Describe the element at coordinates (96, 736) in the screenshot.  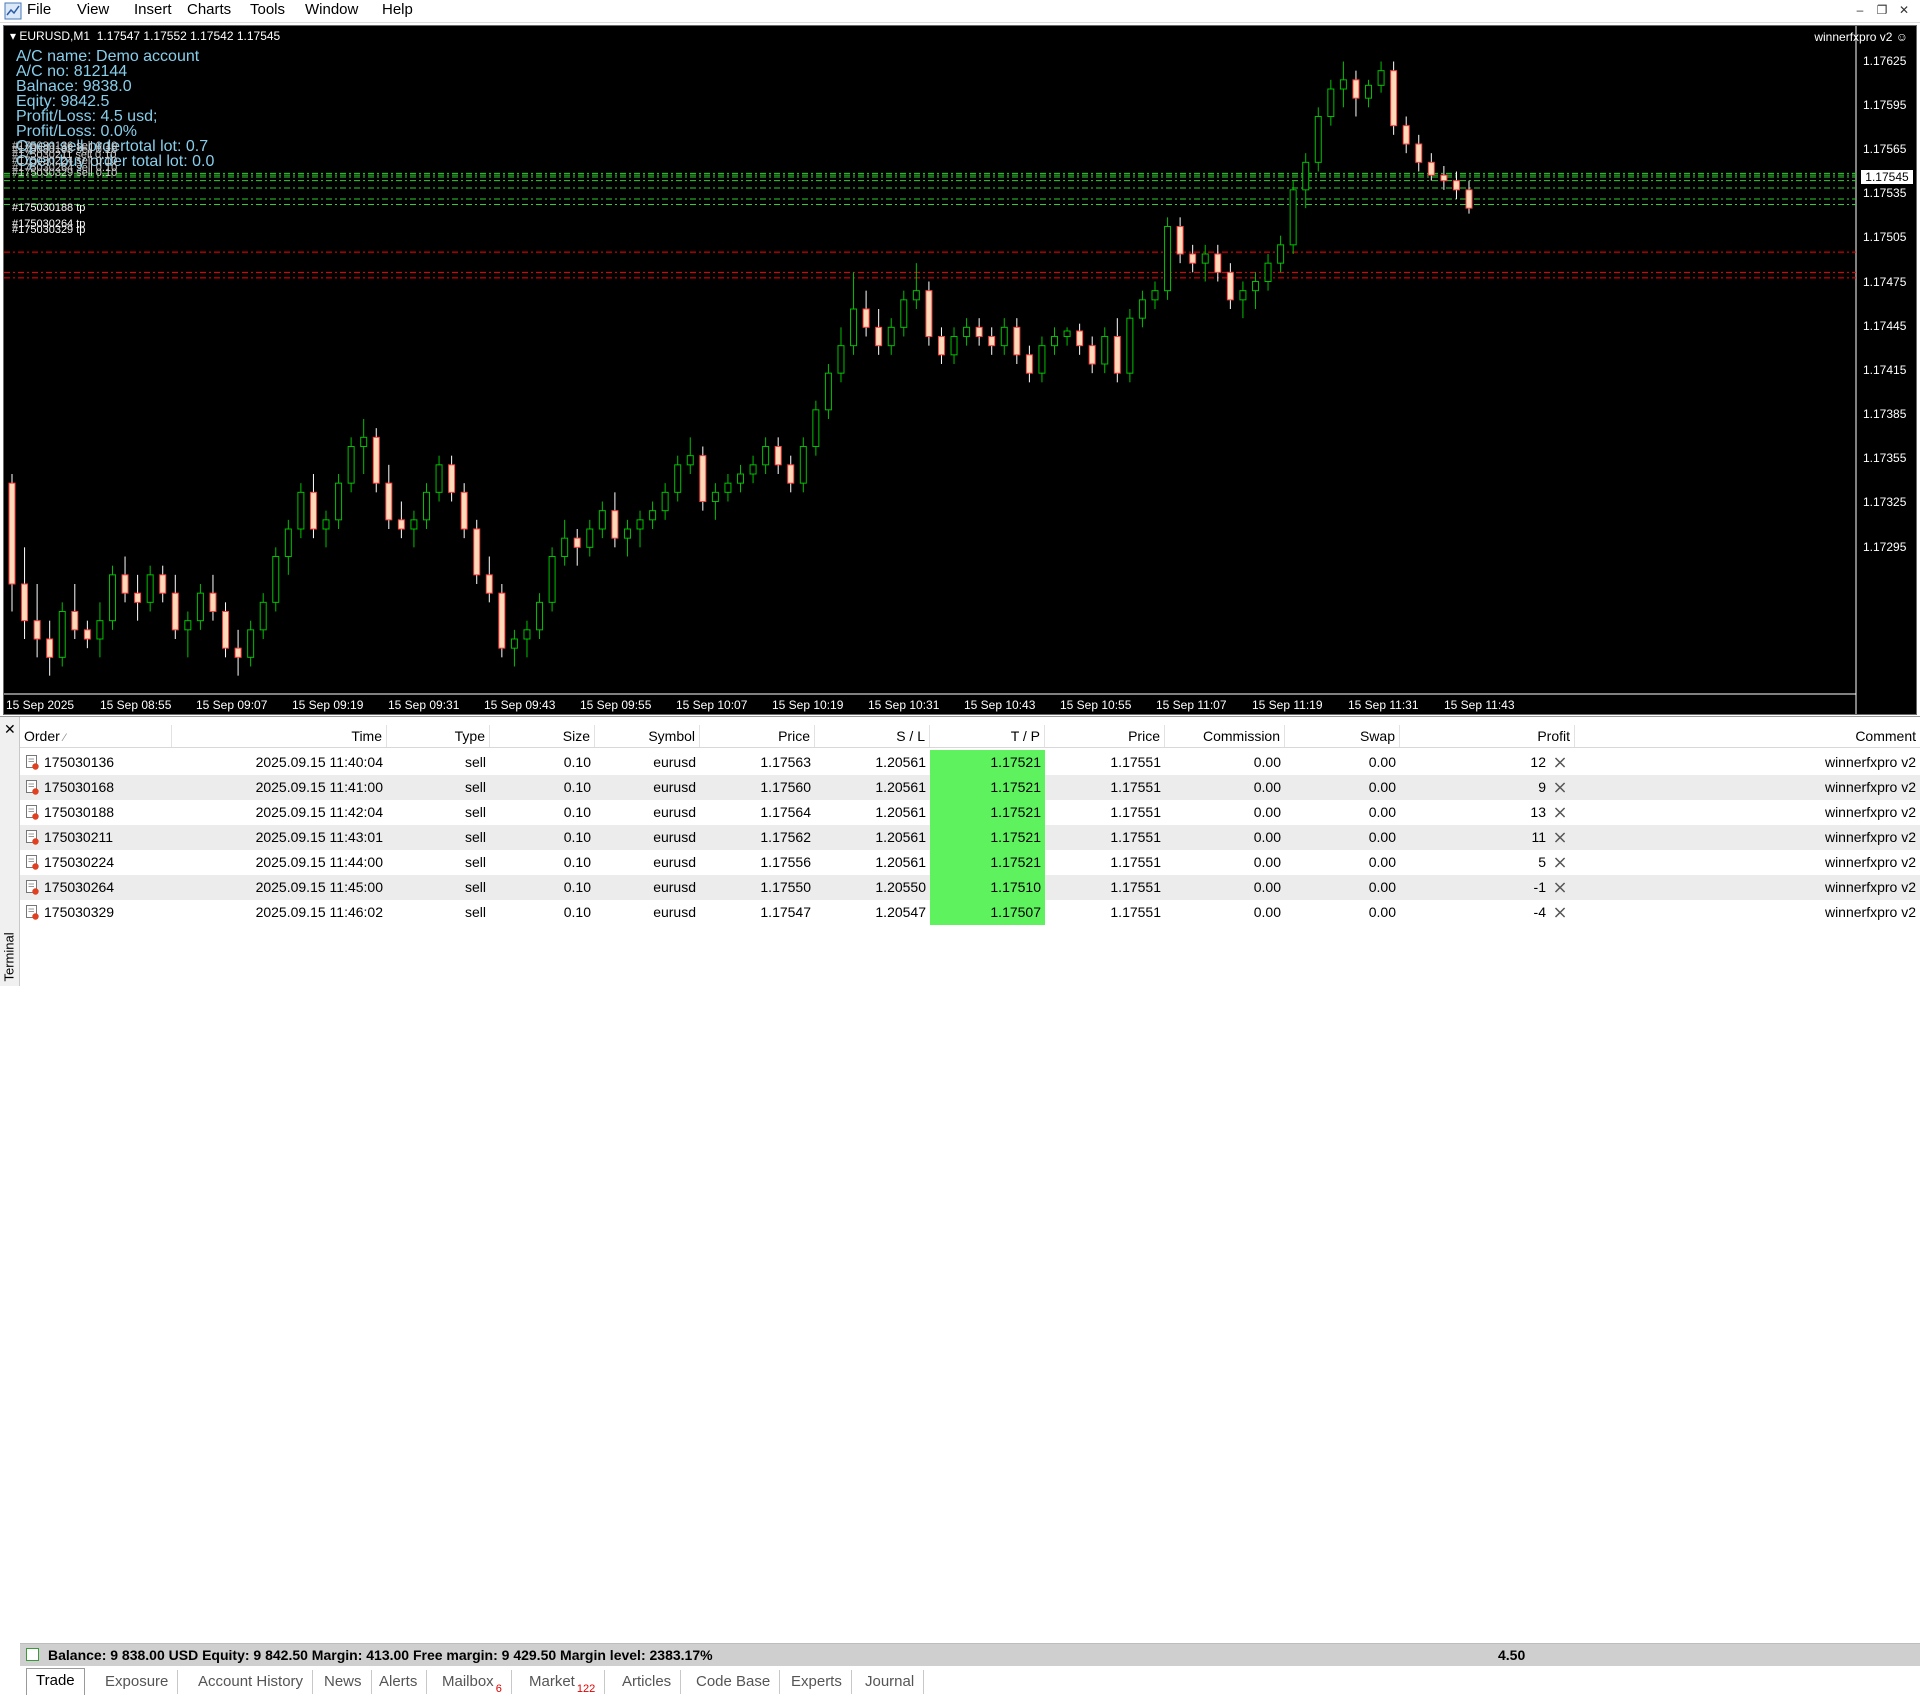
I see `column-order: Order ⁄` at that location.